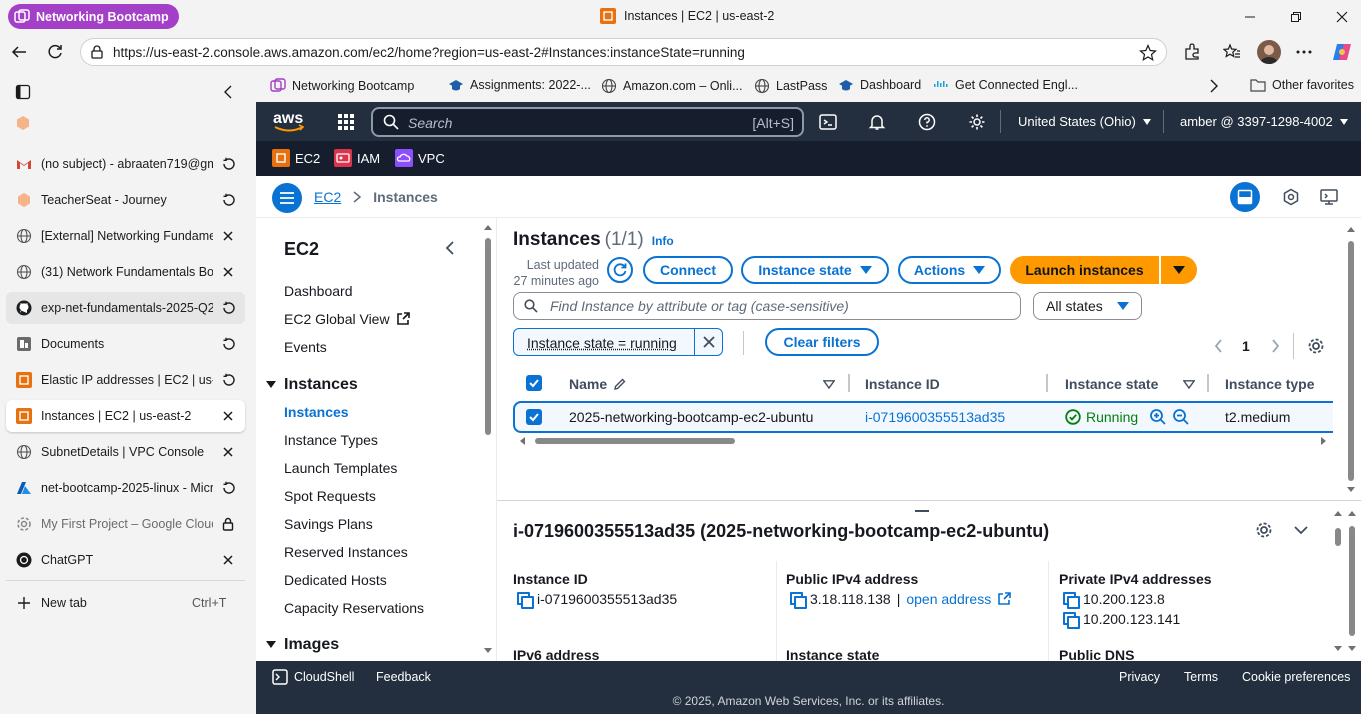  I want to click on col-header-instance-type: Instance type, so click(1269, 384).